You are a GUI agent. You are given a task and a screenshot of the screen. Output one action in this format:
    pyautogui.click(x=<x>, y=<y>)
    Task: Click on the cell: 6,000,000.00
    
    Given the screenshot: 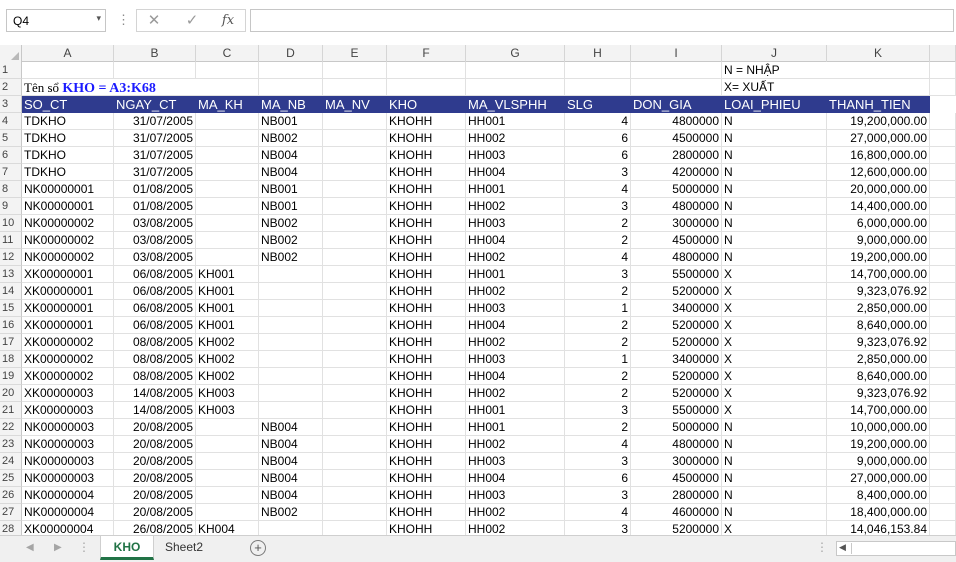 What is the action you would take?
    pyautogui.click(x=878, y=223)
    